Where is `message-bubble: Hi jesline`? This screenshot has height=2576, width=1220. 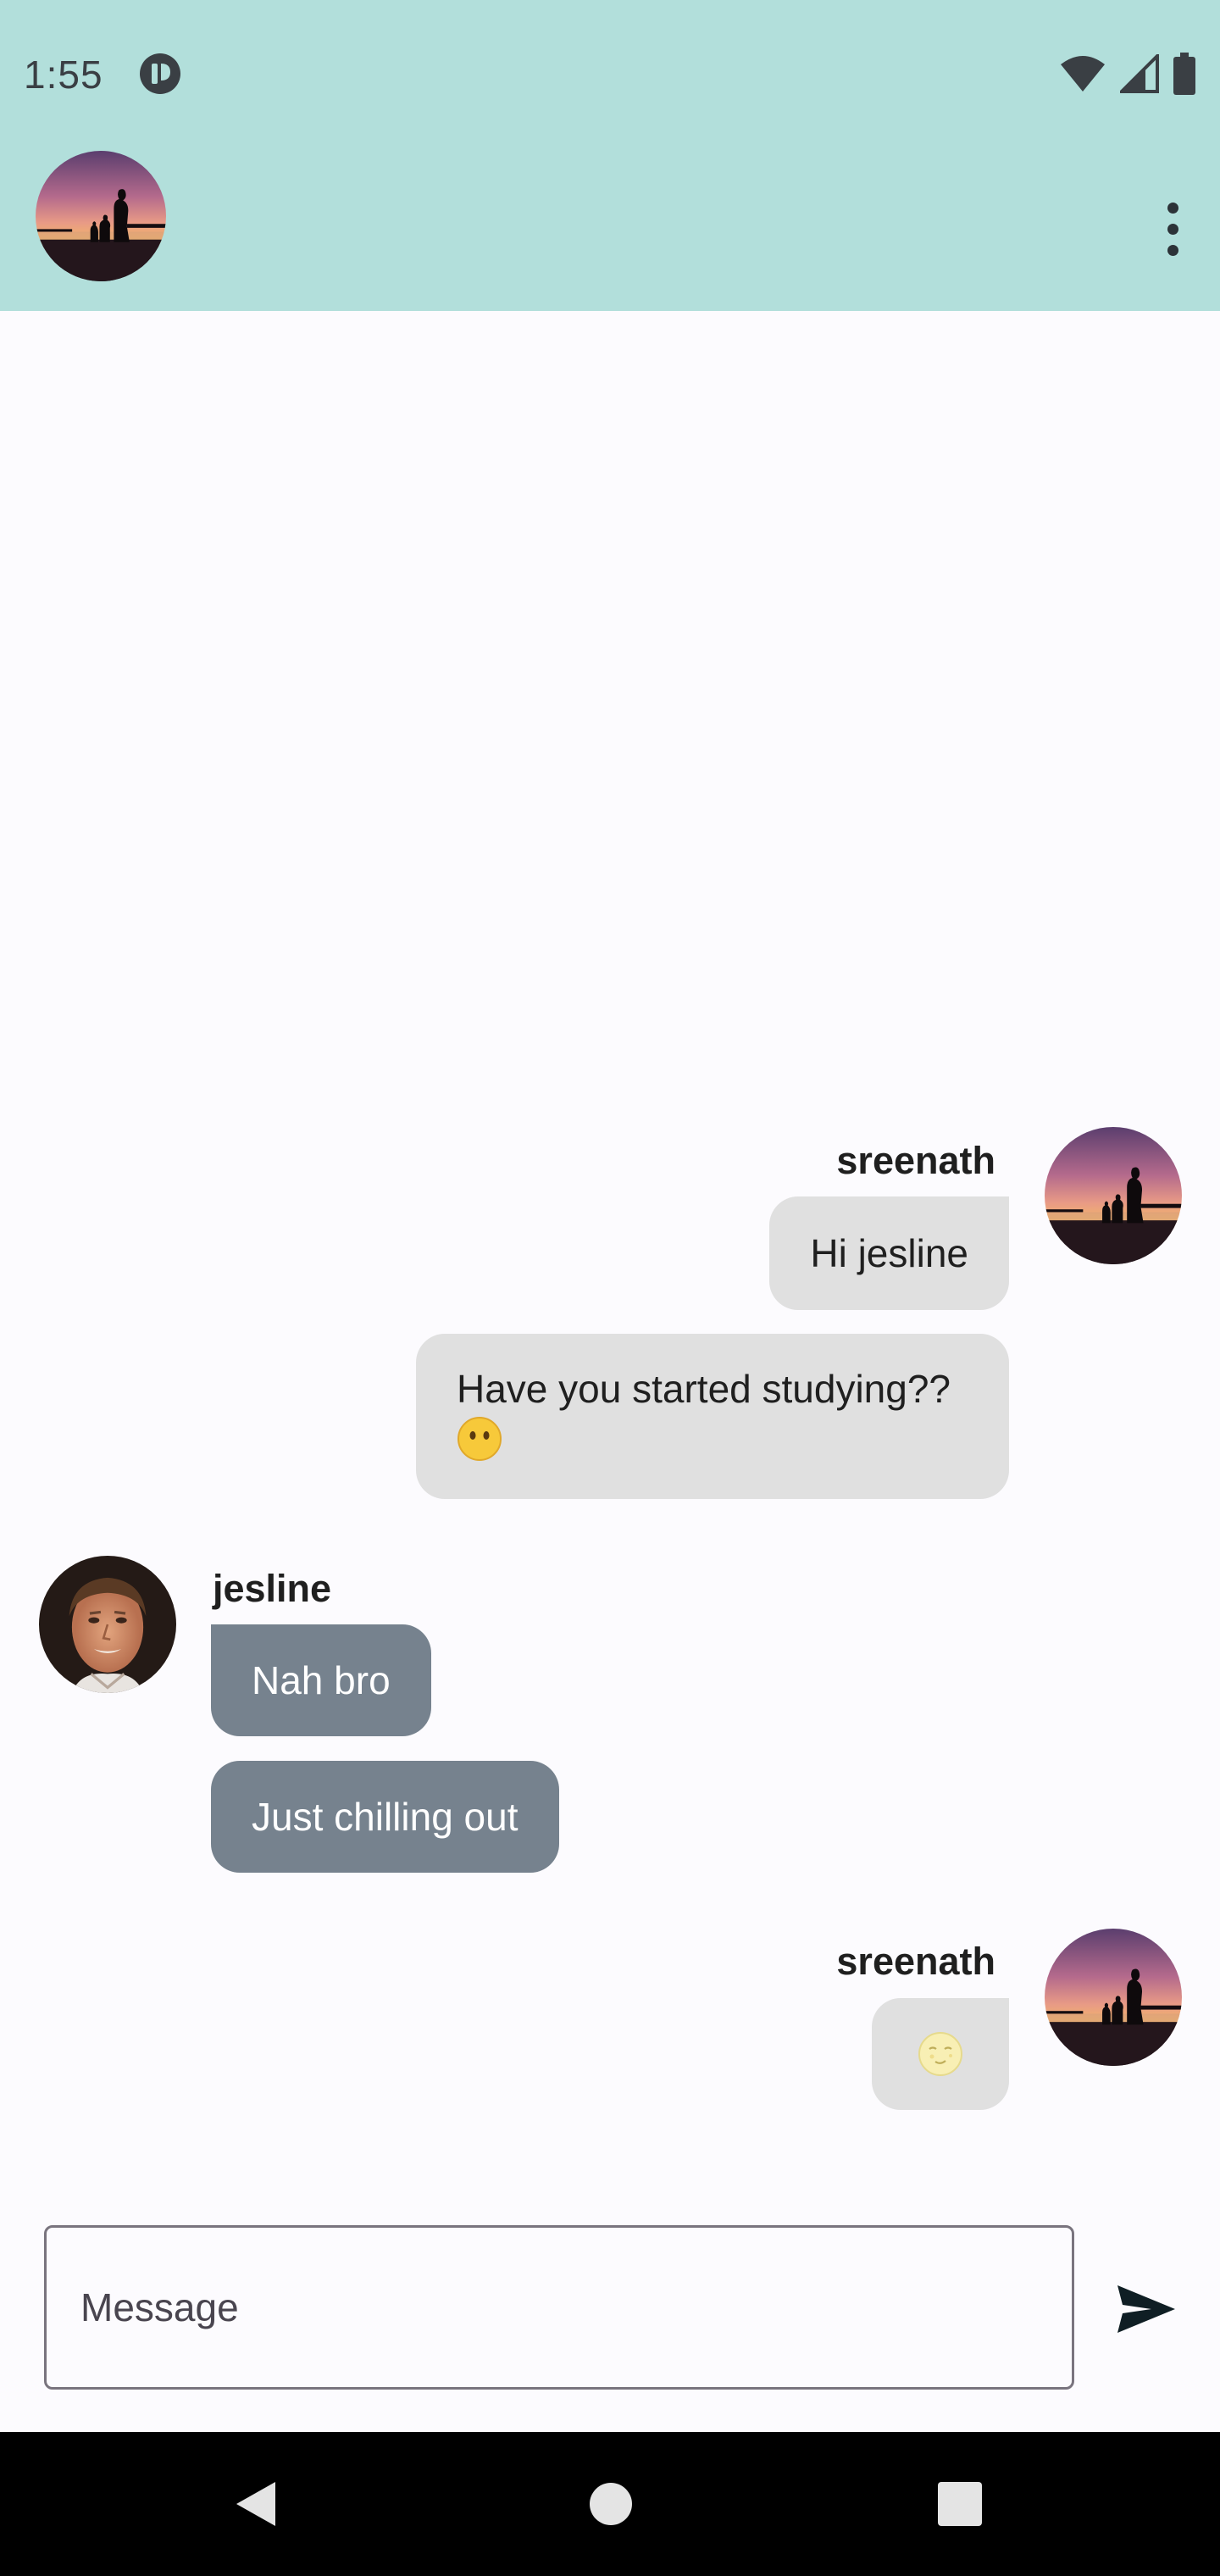
message-bubble: Hi jesline is located at coordinates (889, 1253).